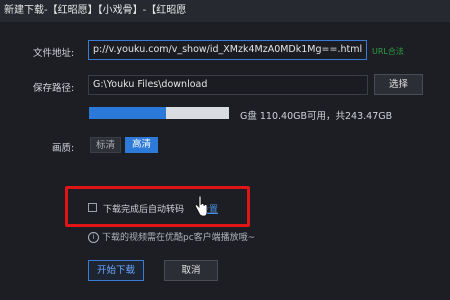  What do you see at coordinates (225, 11) in the screenshot?
I see `window-title: 新建下载-【红昭愿】【小戏骨】-【红昭愿` at bounding box center [225, 11].